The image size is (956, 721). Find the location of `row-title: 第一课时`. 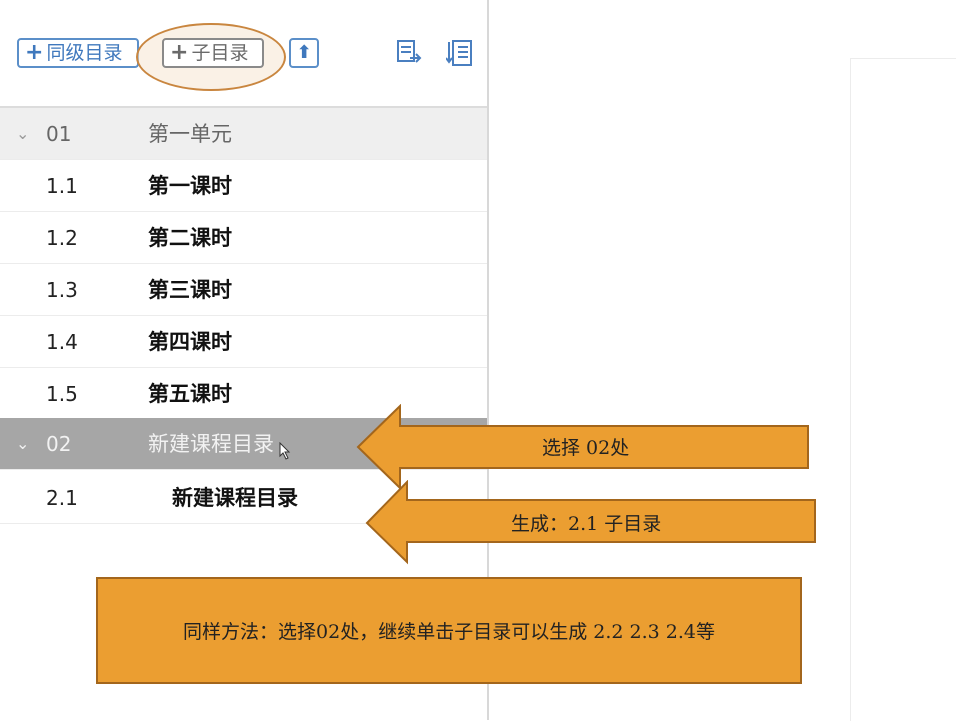

row-title: 第一课时 is located at coordinates (190, 186).